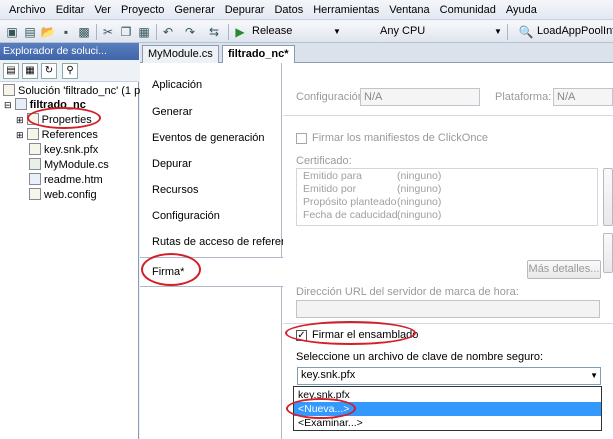 The width and height of the screenshot is (613, 439). I want to click on nav-aplicacion: Aplicación, so click(177, 85).